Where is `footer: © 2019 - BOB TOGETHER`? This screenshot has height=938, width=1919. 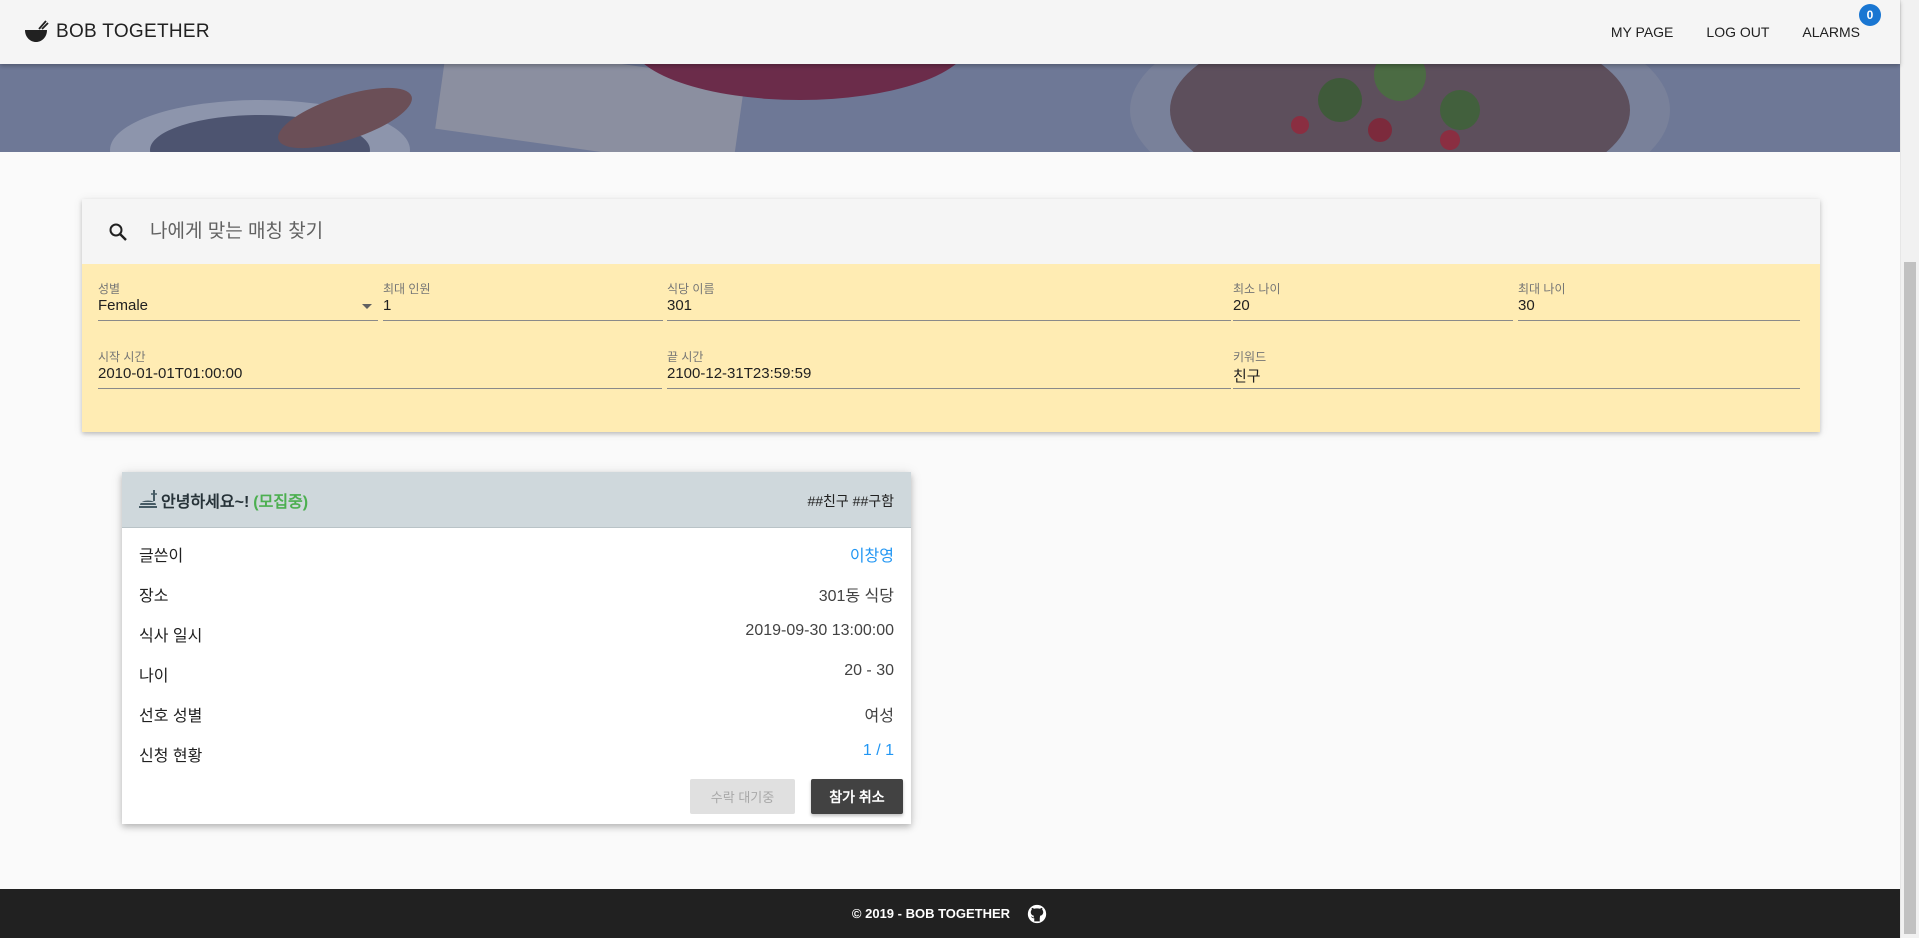 footer: © 2019 - BOB TOGETHER is located at coordinates (950, 913).